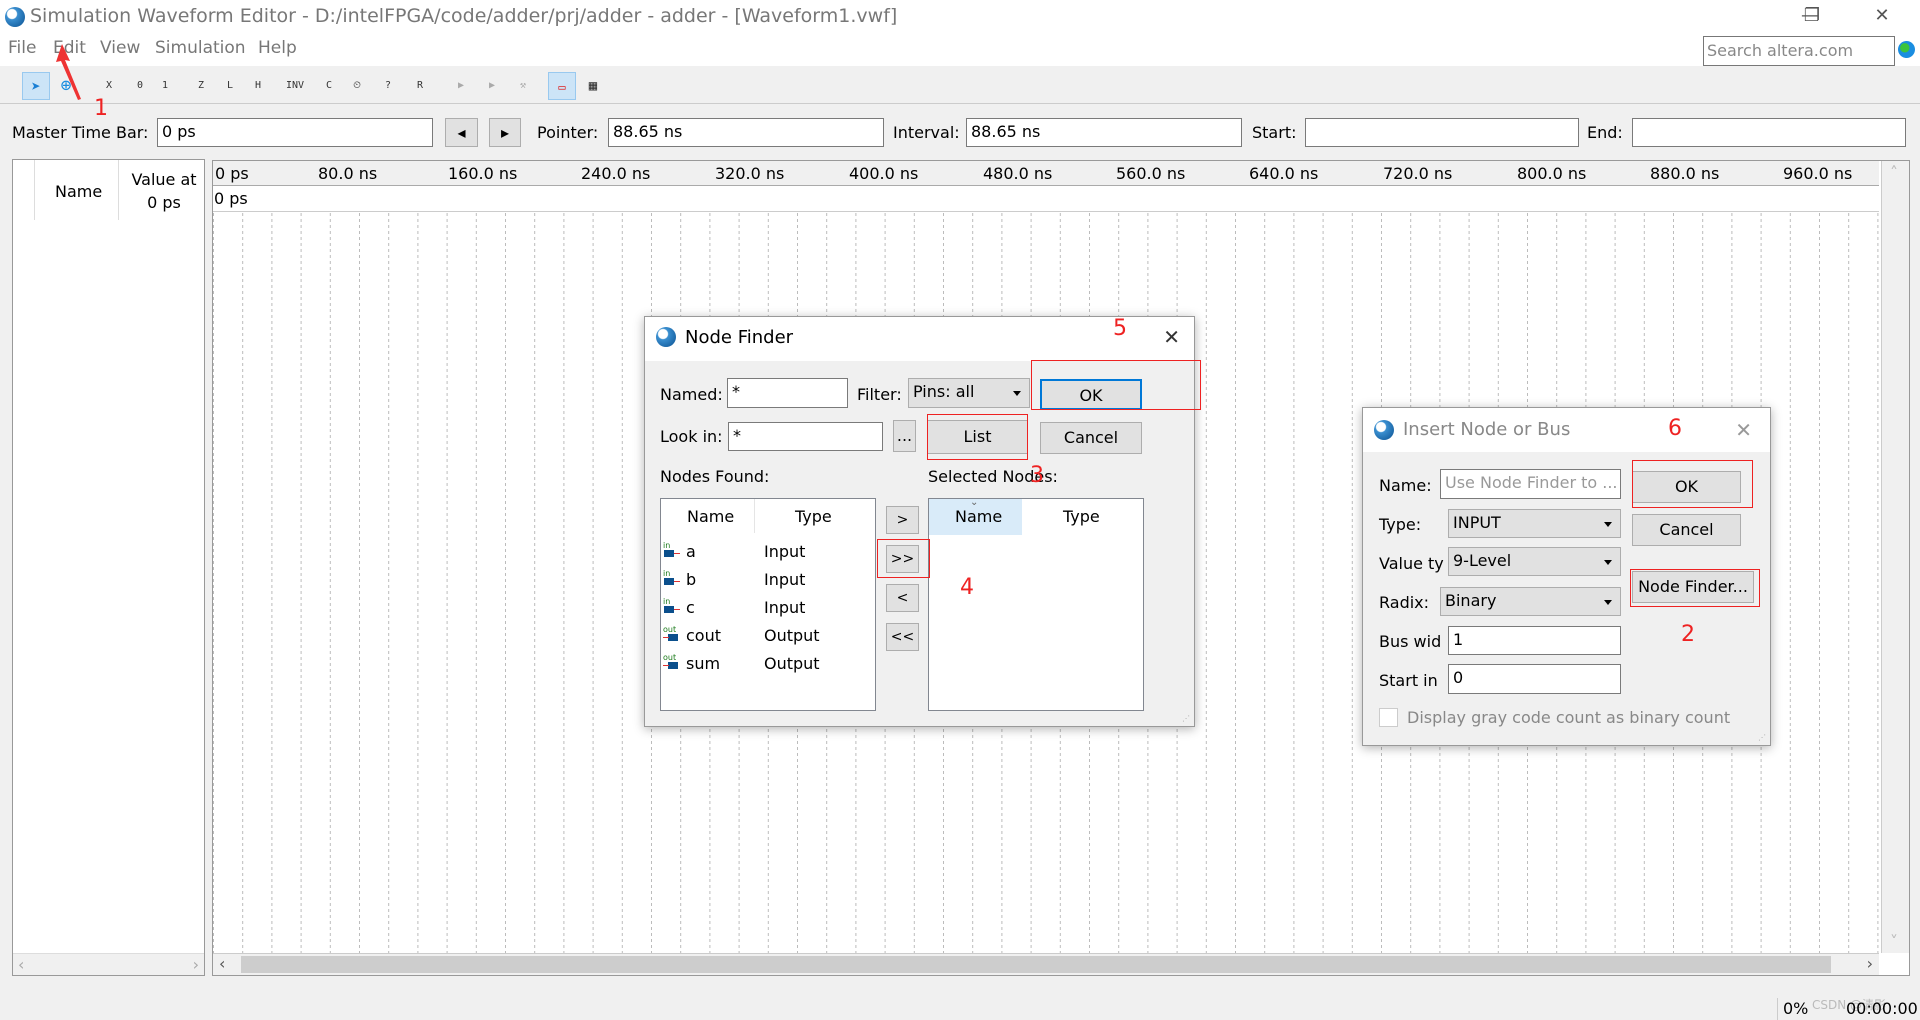 The height and width of the screenshot is (1020, 1920). Describe the element at coordinates (1777, 1009) in the screenshot. I see `status-divider` at that location.